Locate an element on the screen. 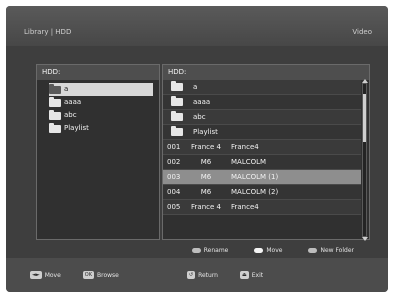 This screenshot has height=298, width=395. recording-title: MALCOLM (2) is located at coordinates (255, 191).